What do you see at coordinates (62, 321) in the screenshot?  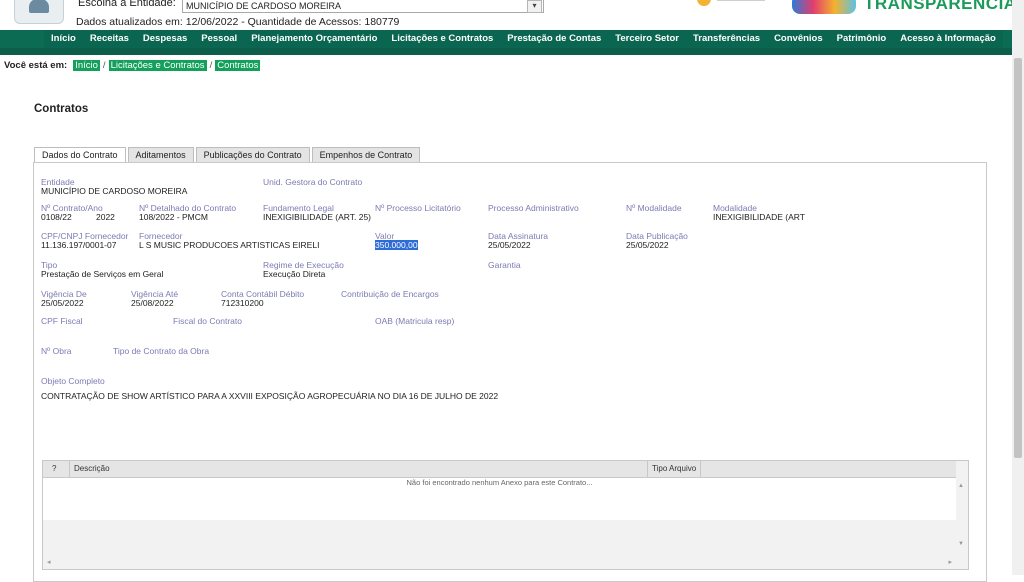 I see `cpf-fiscal-label: CPF Fiscal` at bounding box center [62, 321].